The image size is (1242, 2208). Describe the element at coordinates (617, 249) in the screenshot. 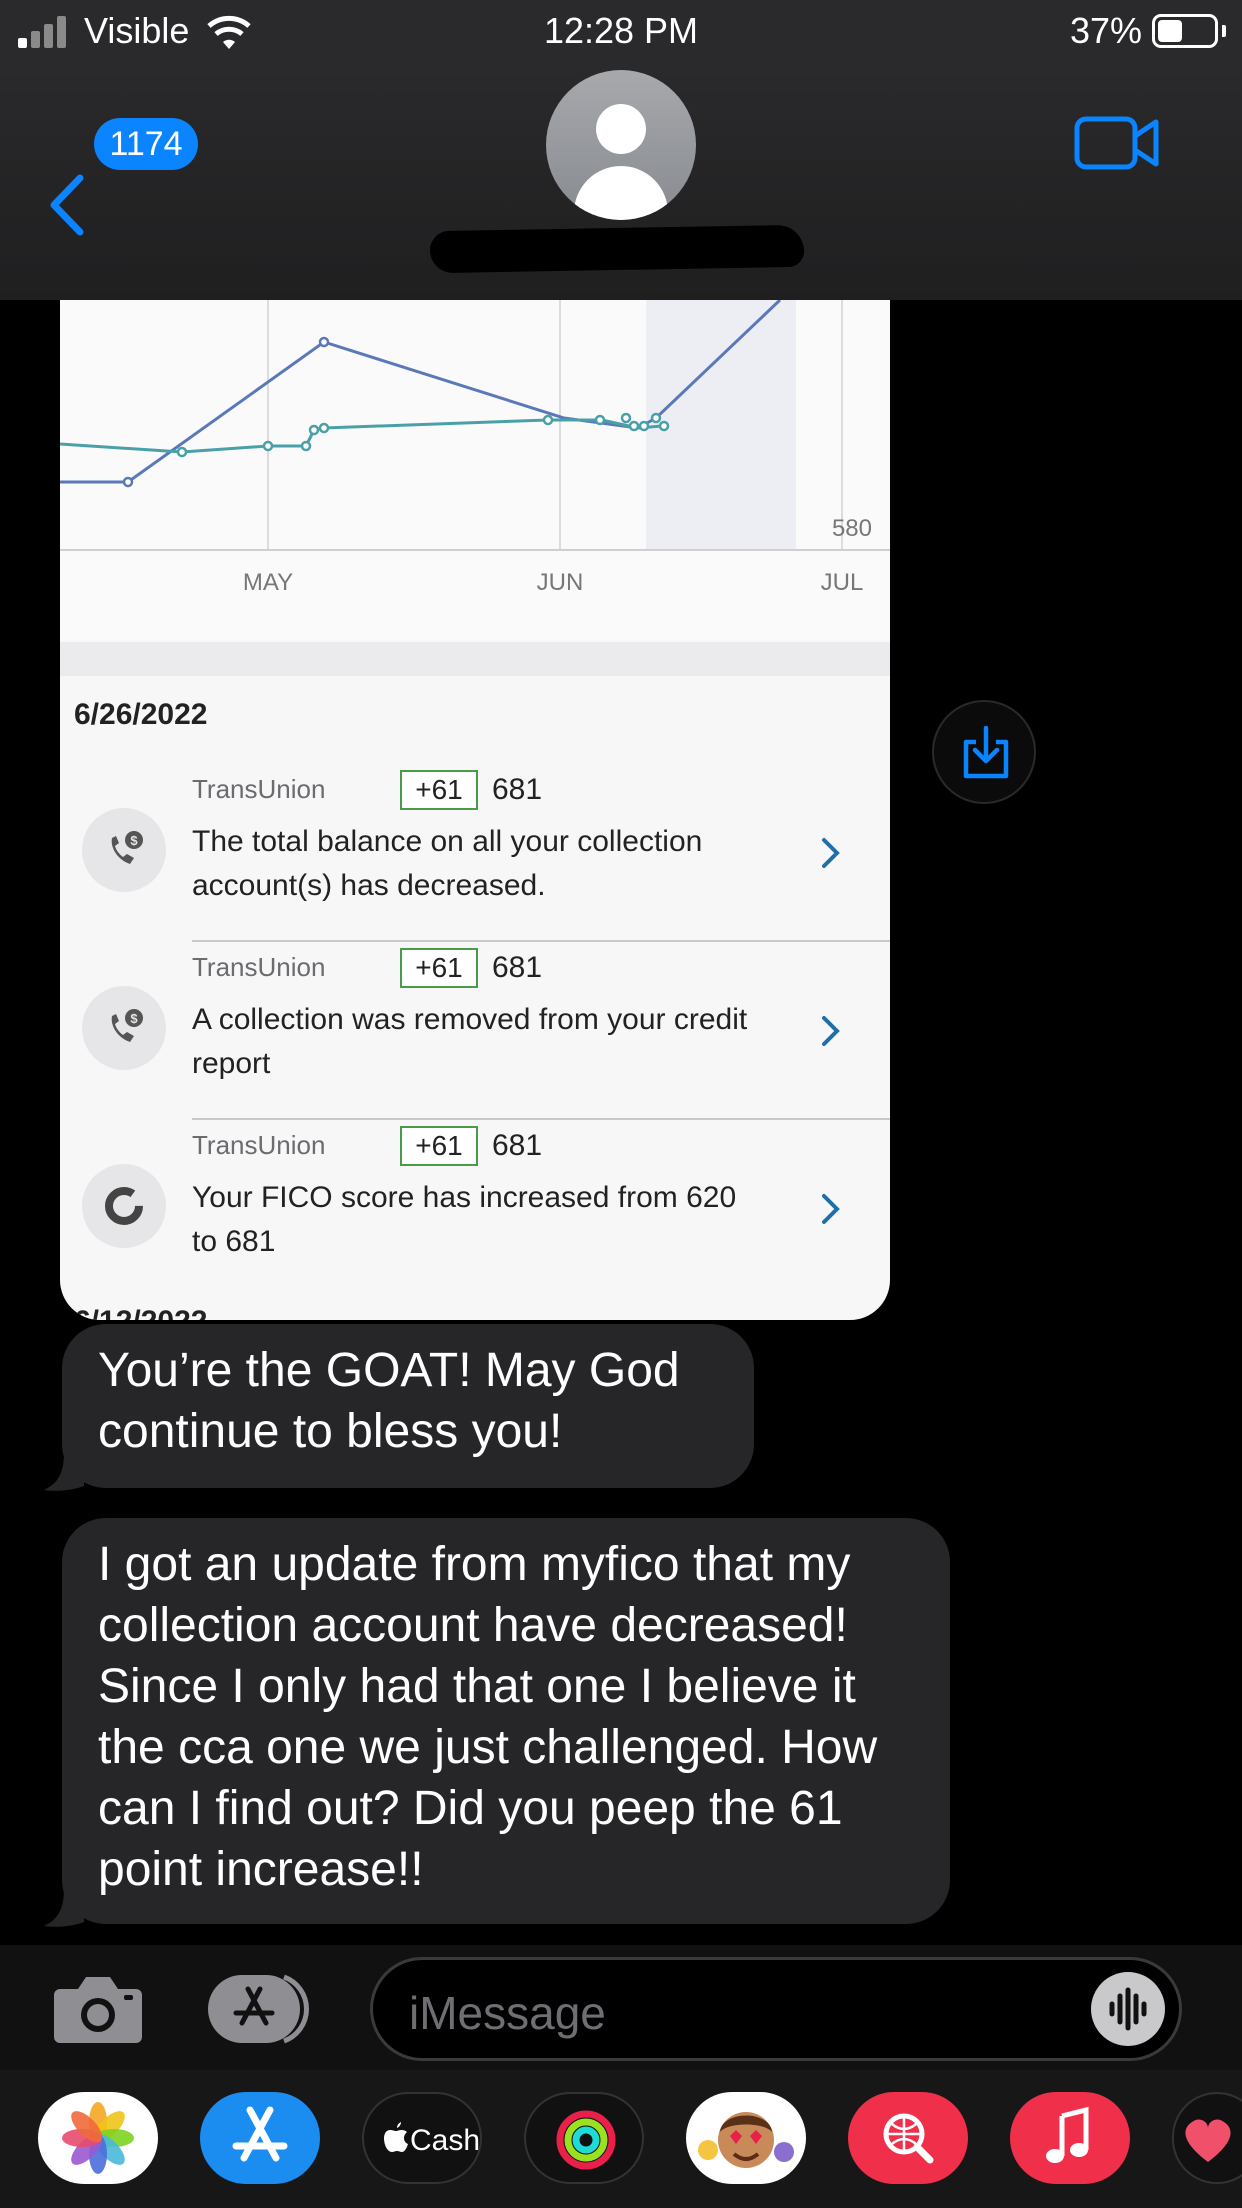

I see `contact-name-redacted` at that location.